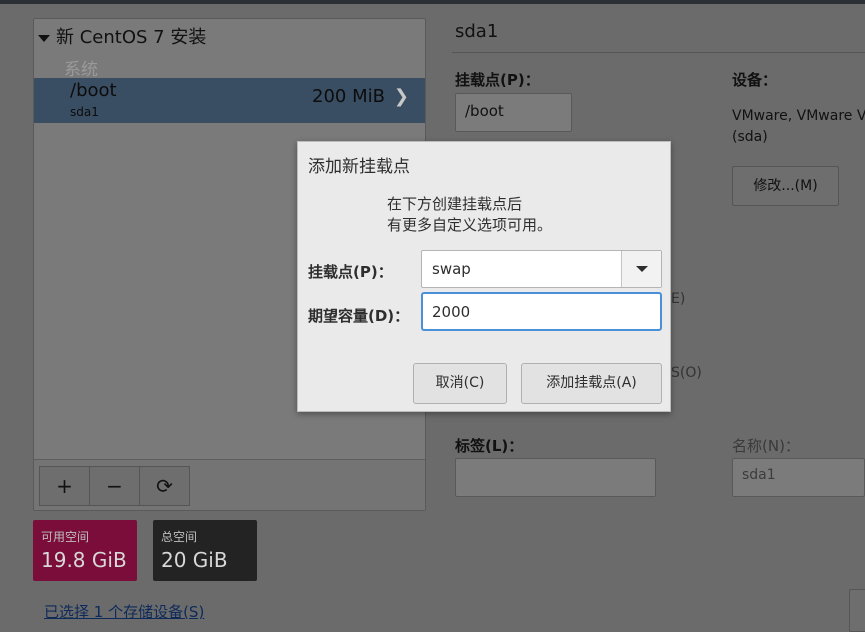 Image resolution: width=865 pixels, height=632 pixels. I want to click on chevron-down-icon, so click(642, 269).